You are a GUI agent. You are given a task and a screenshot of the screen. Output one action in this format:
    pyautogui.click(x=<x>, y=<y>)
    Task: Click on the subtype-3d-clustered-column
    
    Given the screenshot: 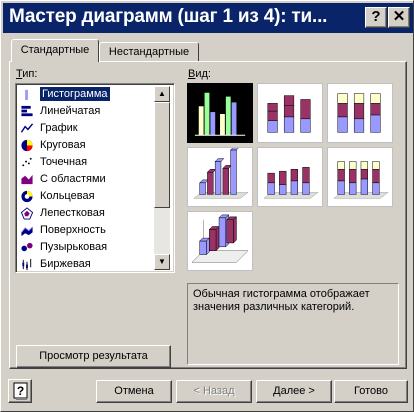 What is the action you would take?
    pyautogui.click(x=220, y=177)
    